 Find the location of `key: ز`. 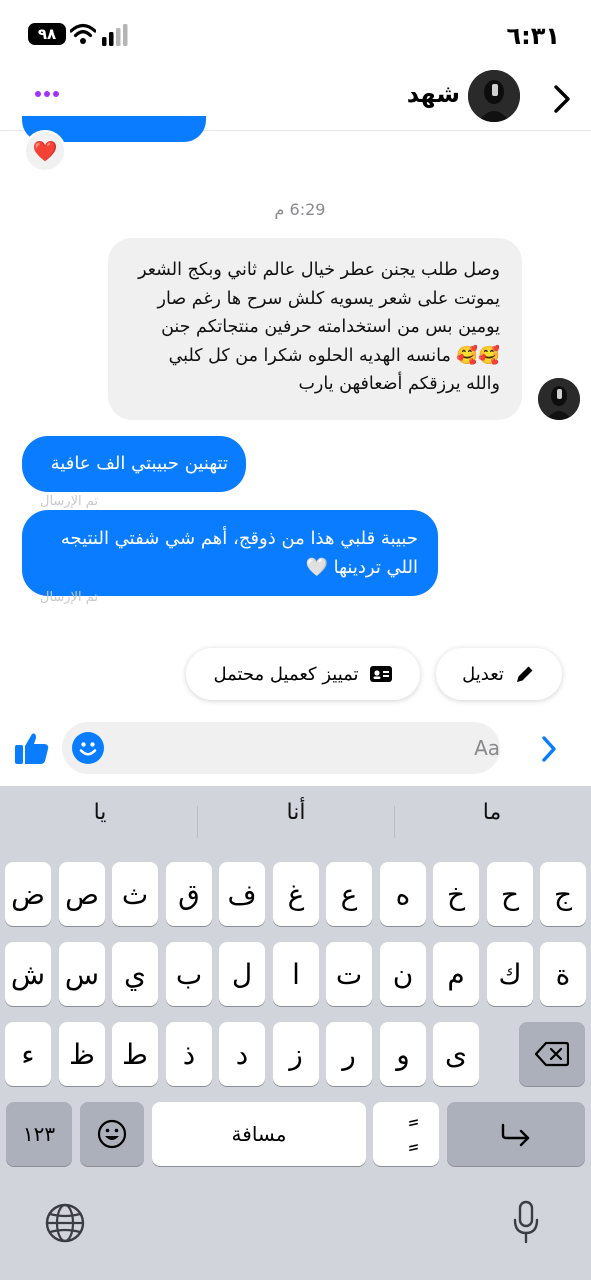

key: ز is located at coordinates (296, 1054).